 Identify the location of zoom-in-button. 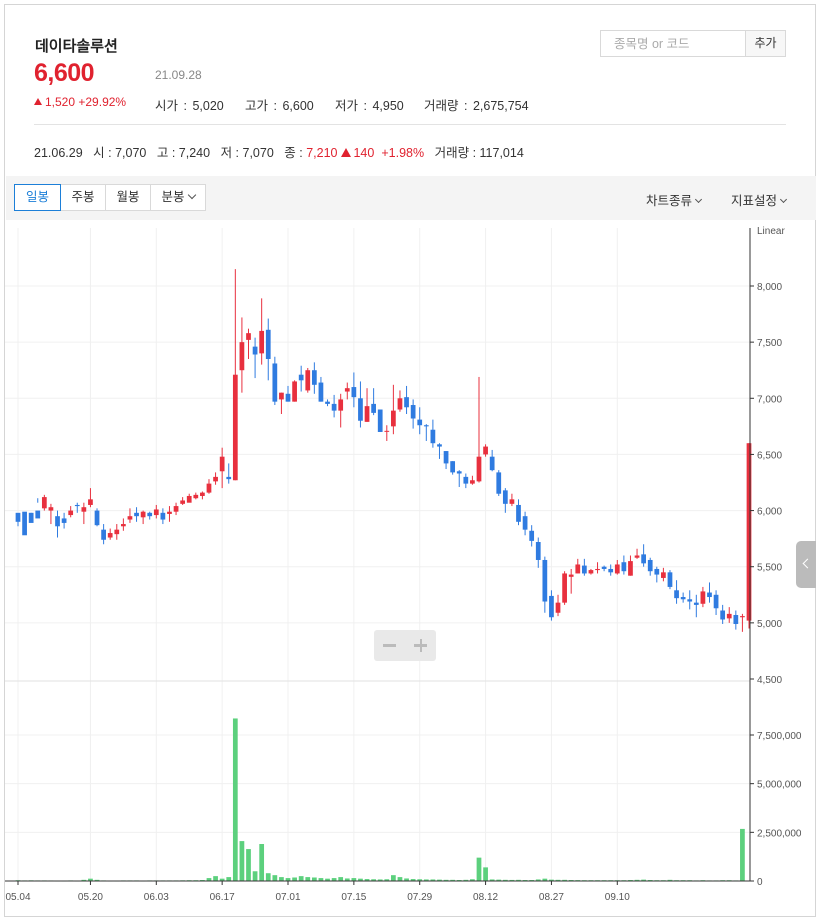
(420, 645).